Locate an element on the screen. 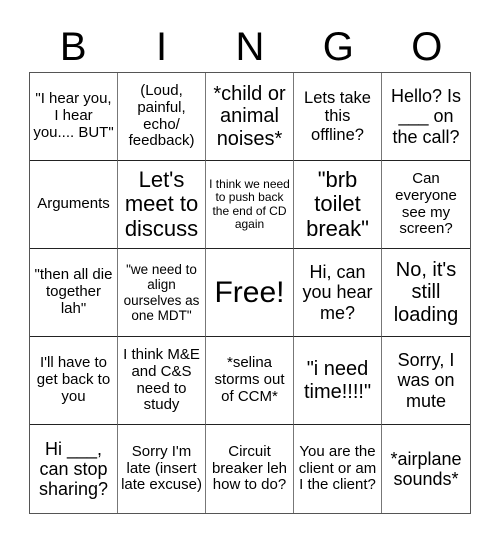 Image resolution: width=500 pixels, height=544 pixels. bingo-cell: *child or animal noises* is located at coordinates (250, 117).